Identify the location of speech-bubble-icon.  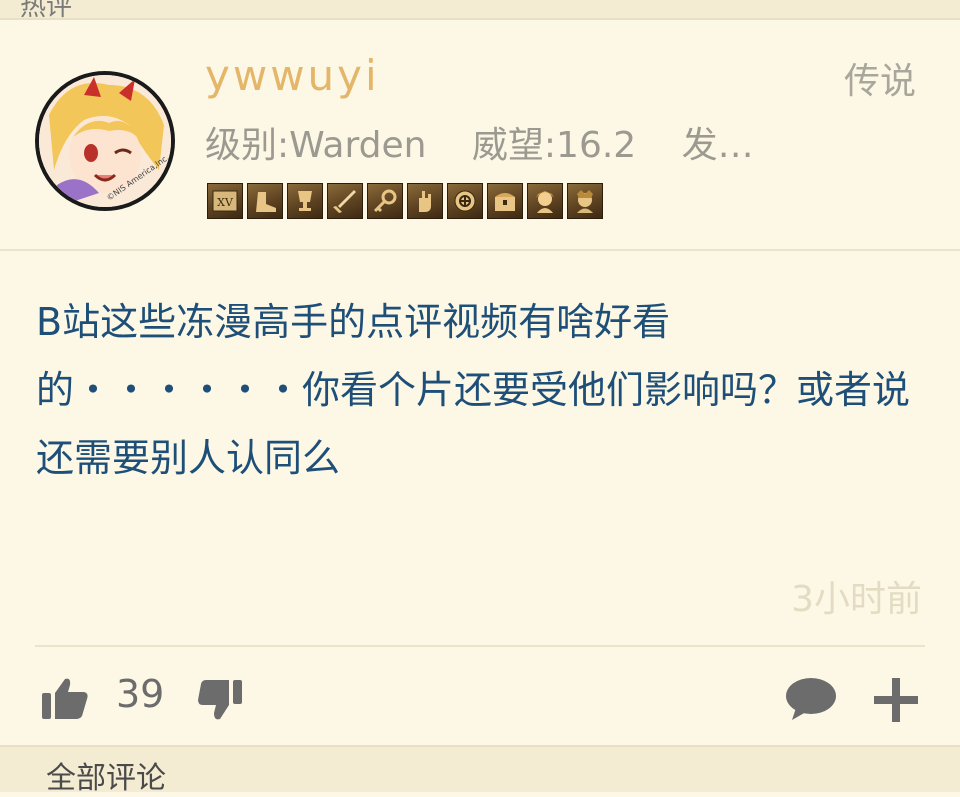
(811, 699).